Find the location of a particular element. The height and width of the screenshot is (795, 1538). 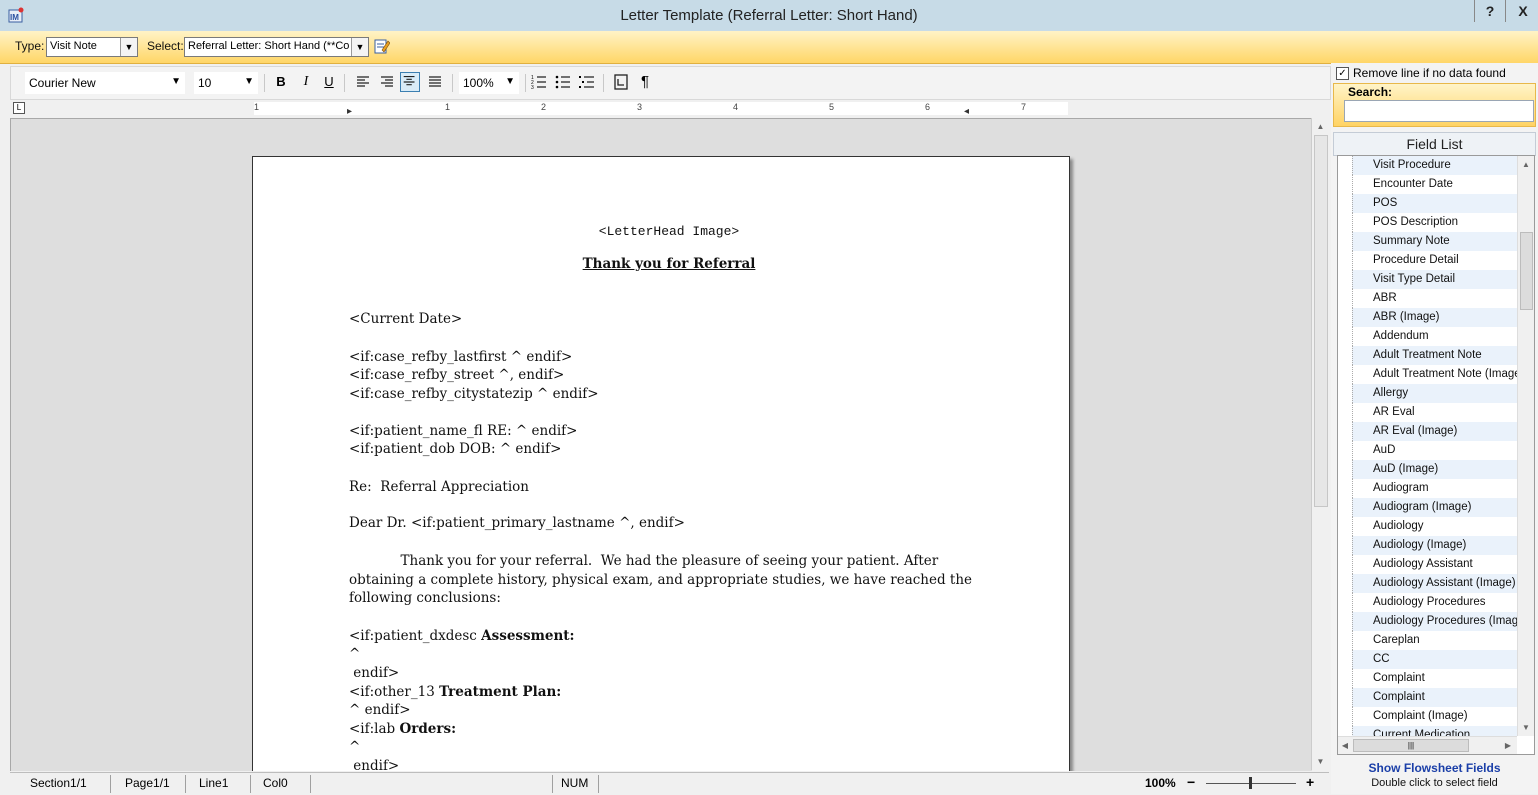

field-list-item: Visit Procedure is located at coordinates (1434, 165).